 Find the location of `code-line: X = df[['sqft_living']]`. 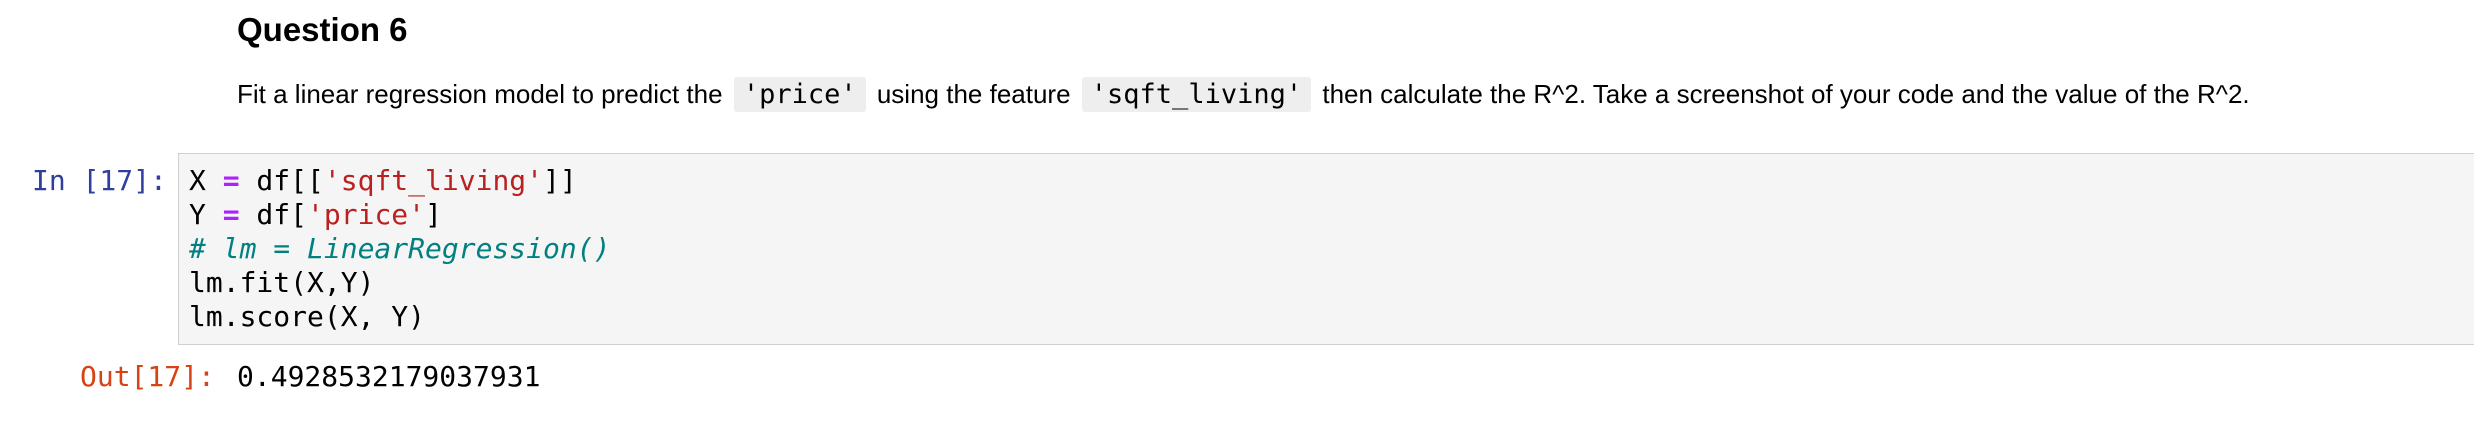

code-line: X = df[['sqft_living']] is located at coordinates (1326, 181).